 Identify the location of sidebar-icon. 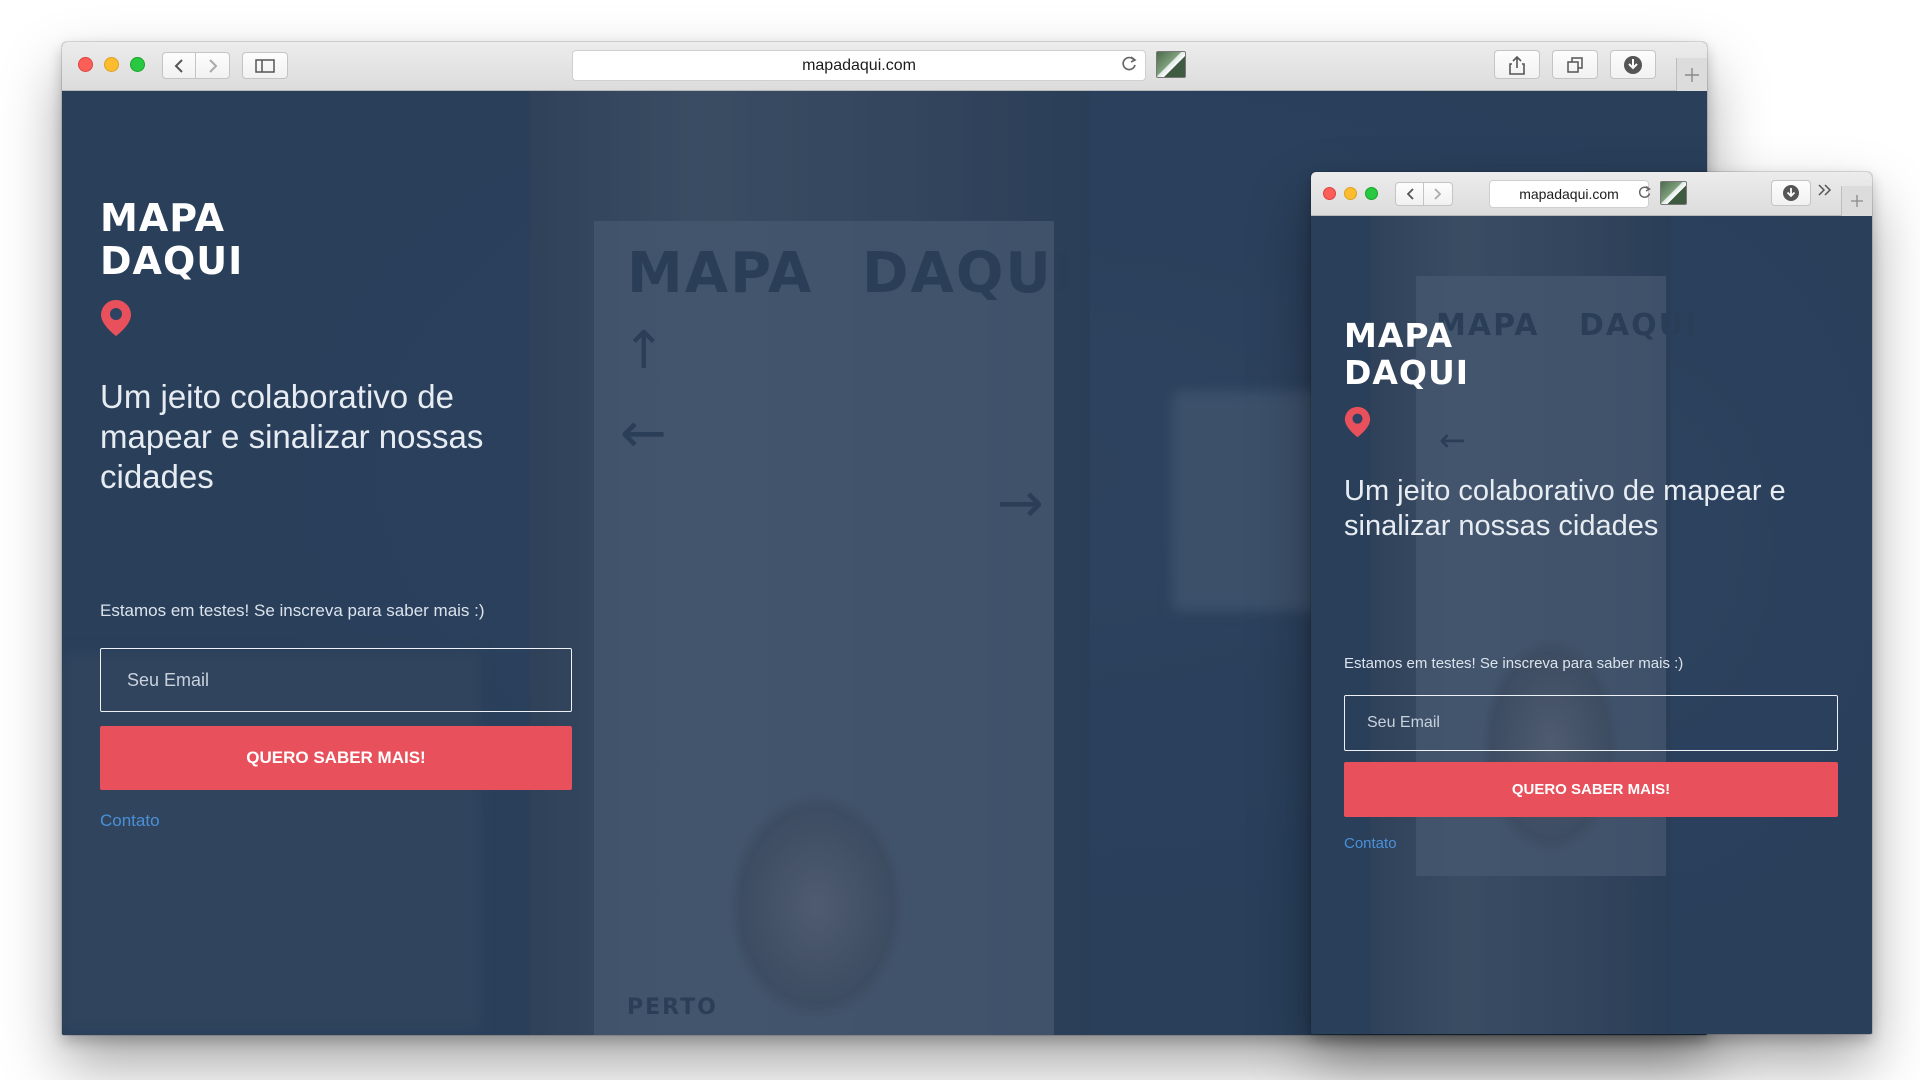
(265, 65).